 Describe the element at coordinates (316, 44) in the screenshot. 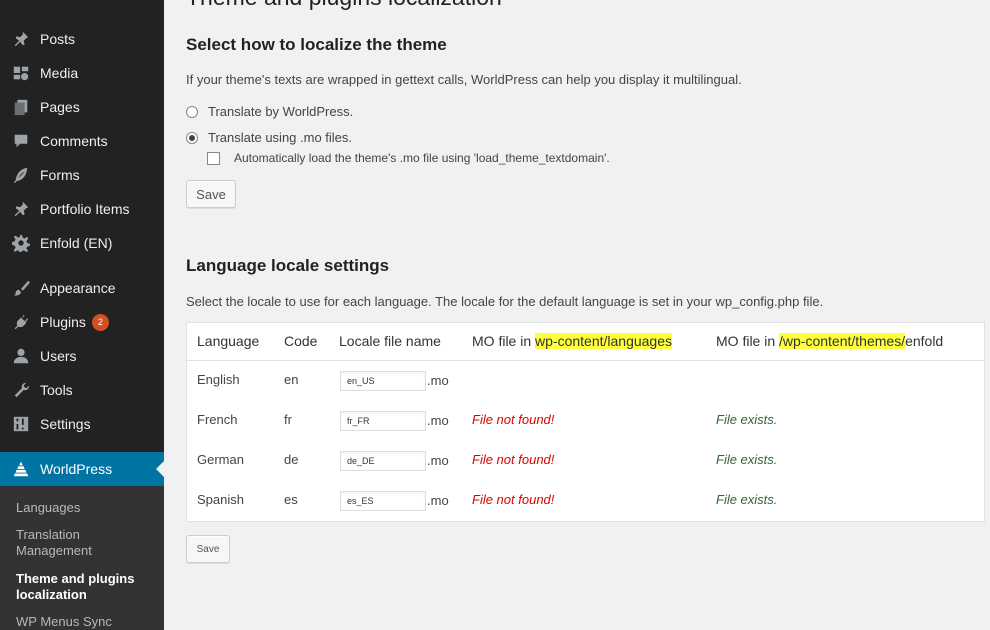

I see `theme-section-heading: Select how to localize the theme` at that location.